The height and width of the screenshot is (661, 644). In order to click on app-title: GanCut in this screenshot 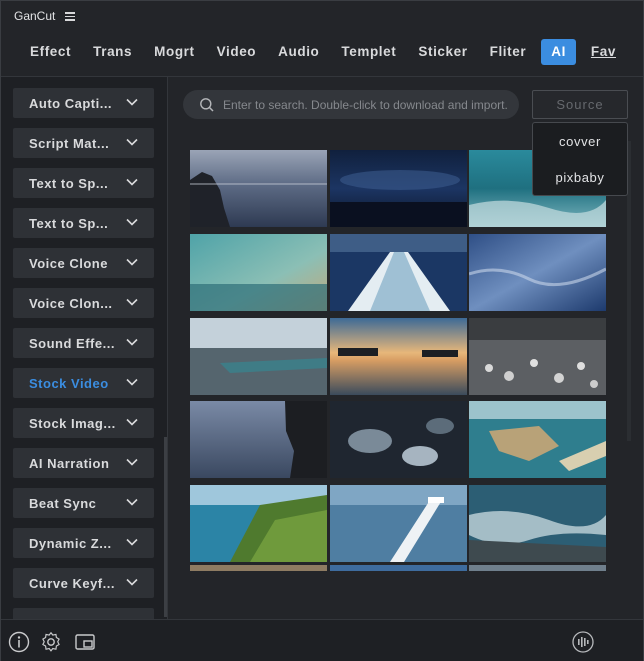, I will do `click(35, 16)`.